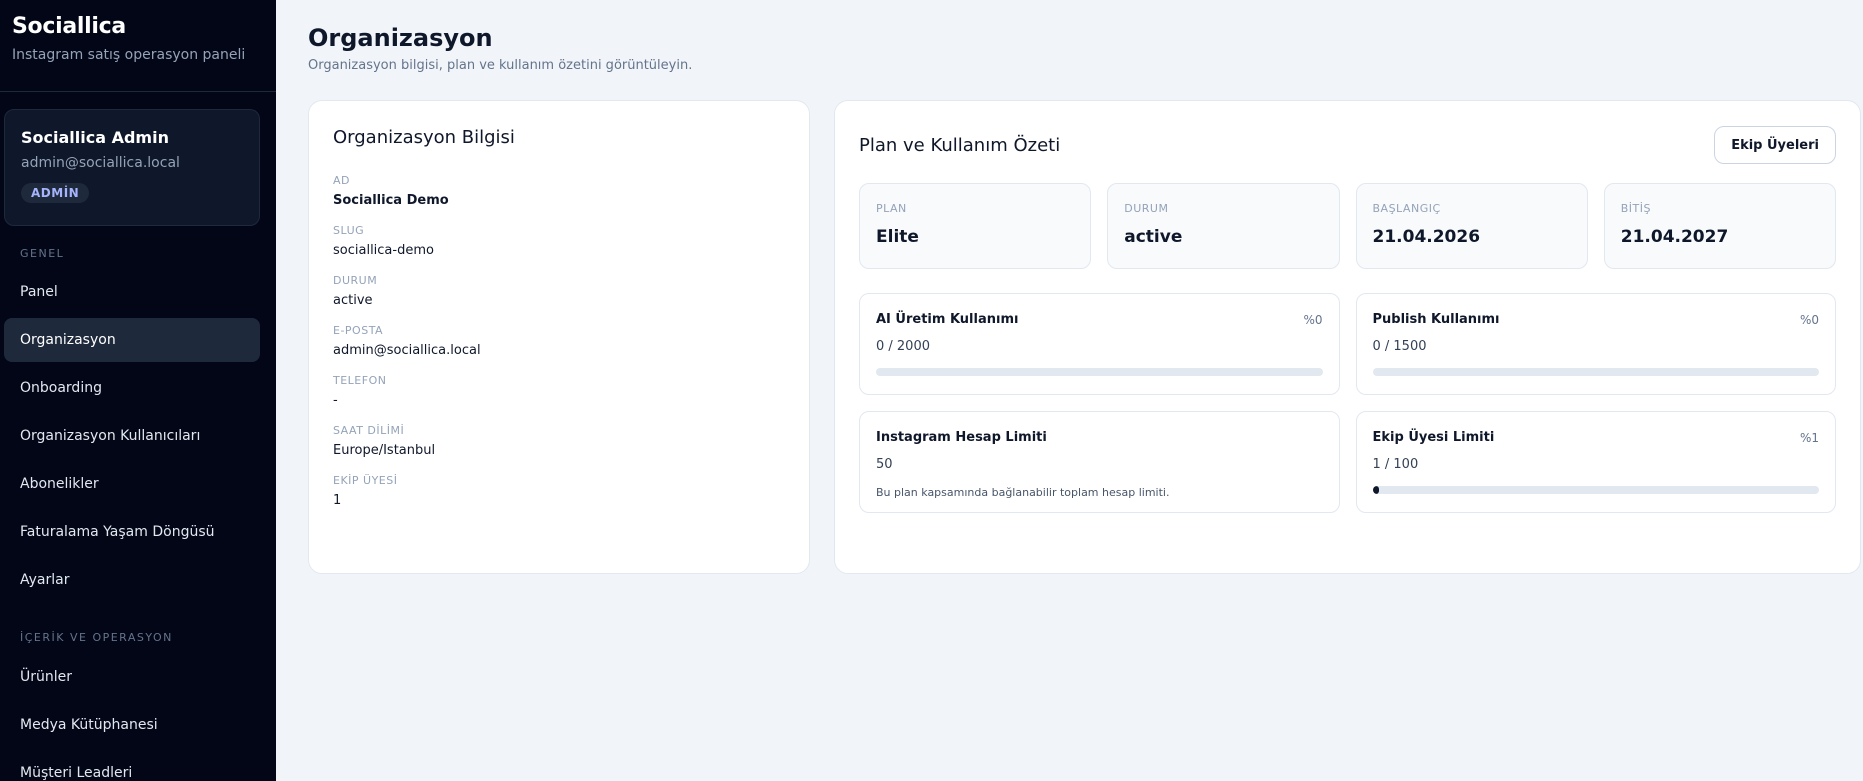 This screenshot has height=781, width=1863. I want to click on field-value: Europe/Istanbul, so click(384, 450).